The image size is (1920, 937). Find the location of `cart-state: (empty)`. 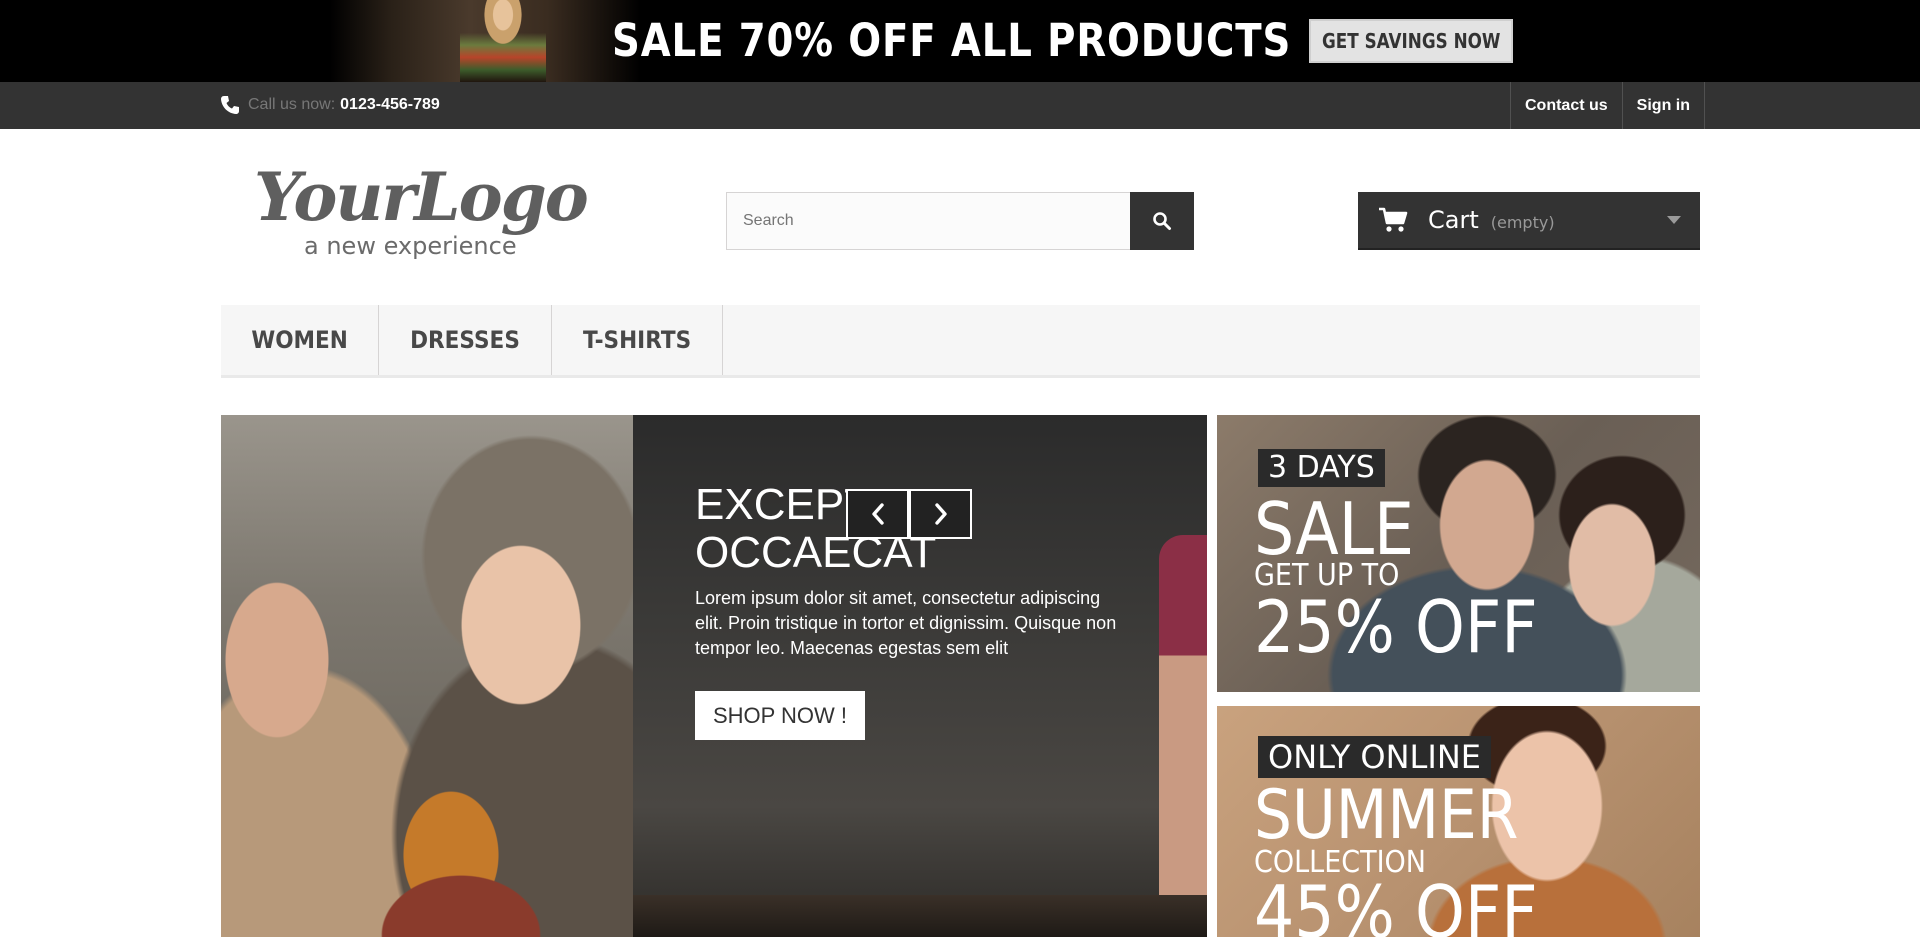

cart-state: (empty) is located at coordinates (1522, 222).